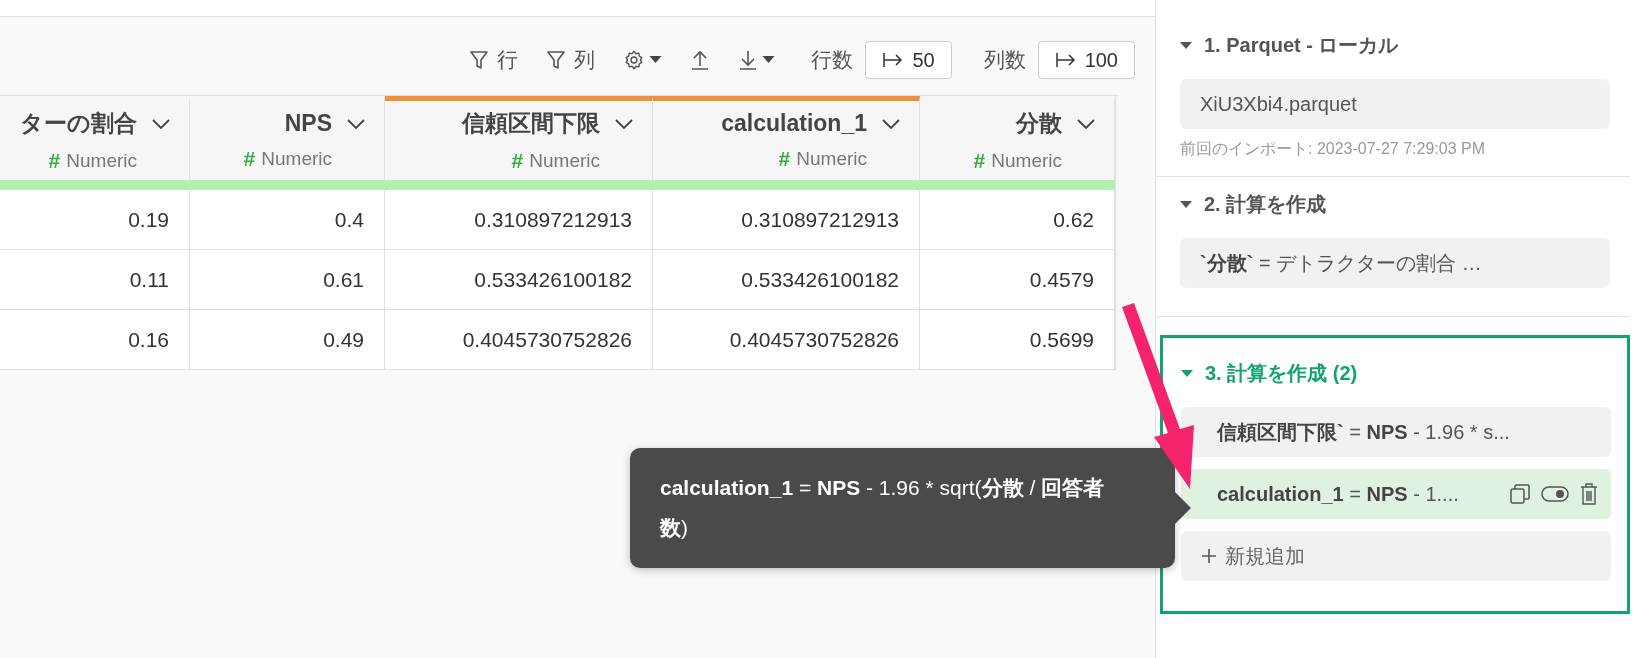  I want to click on table-cell: 0.49, so click(287, 340).